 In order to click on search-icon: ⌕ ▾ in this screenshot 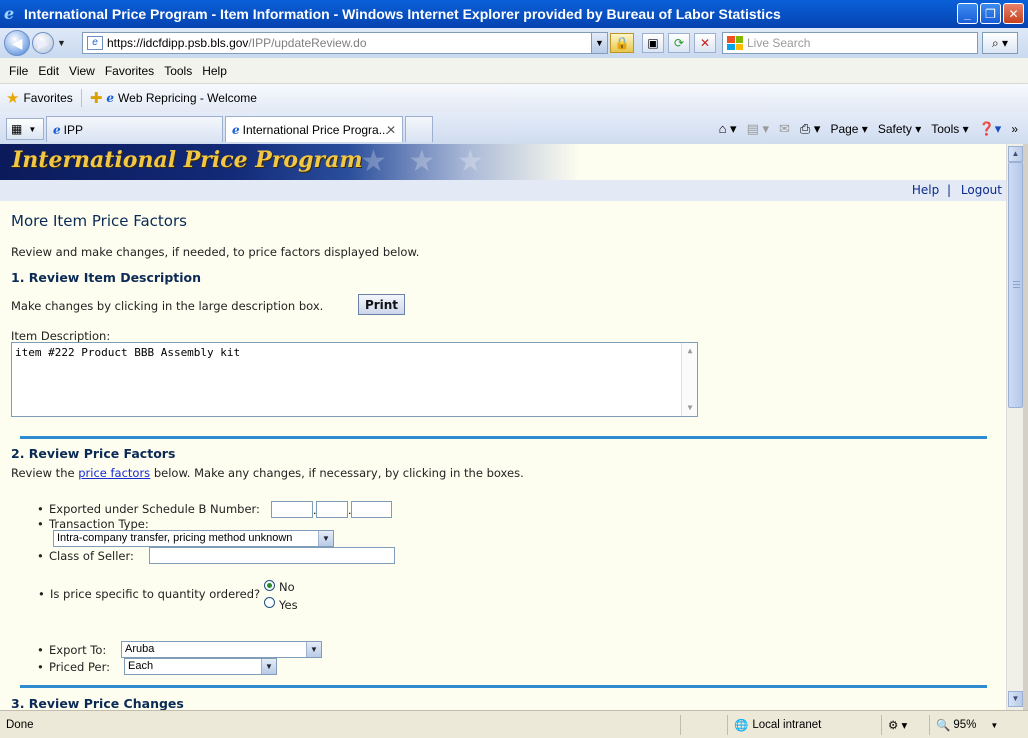, I will do `click(1000, 42)`.